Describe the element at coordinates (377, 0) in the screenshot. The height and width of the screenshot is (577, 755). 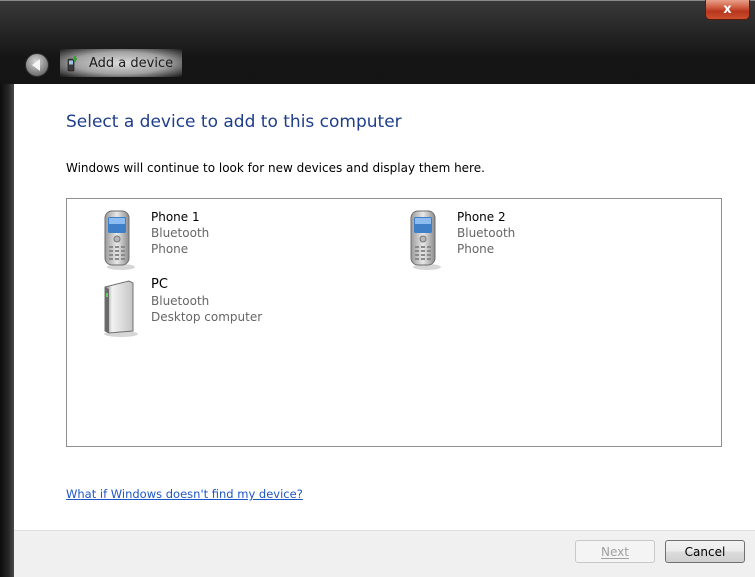
I see `window-edge` at that location.